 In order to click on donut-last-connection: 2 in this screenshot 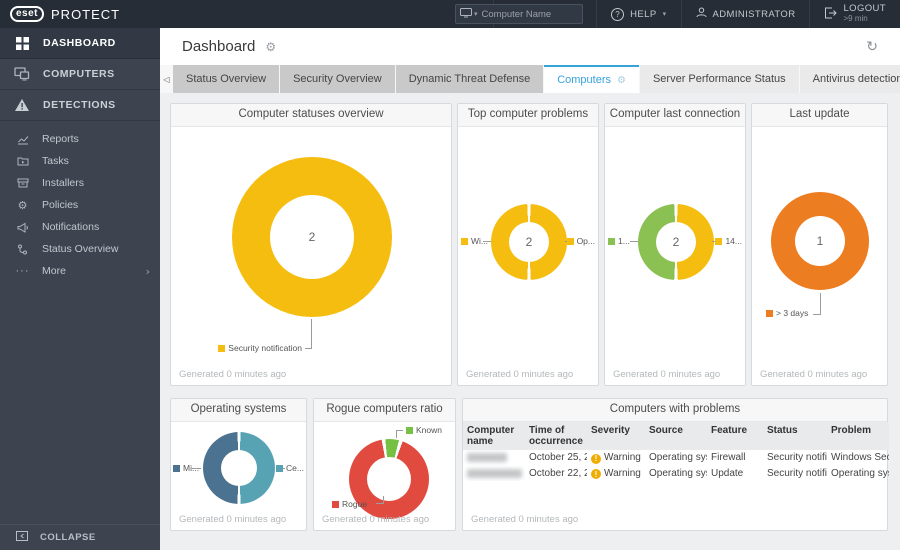, I will do `click(676, 242)`.